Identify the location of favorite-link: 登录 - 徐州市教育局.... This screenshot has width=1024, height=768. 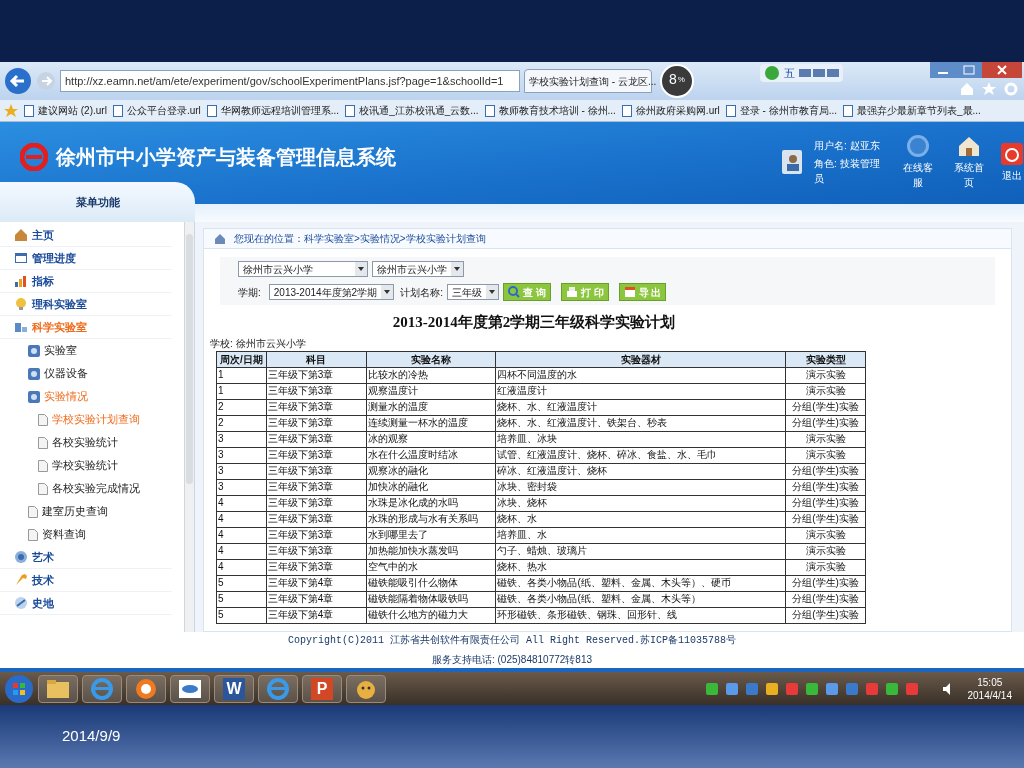
(781, 110).